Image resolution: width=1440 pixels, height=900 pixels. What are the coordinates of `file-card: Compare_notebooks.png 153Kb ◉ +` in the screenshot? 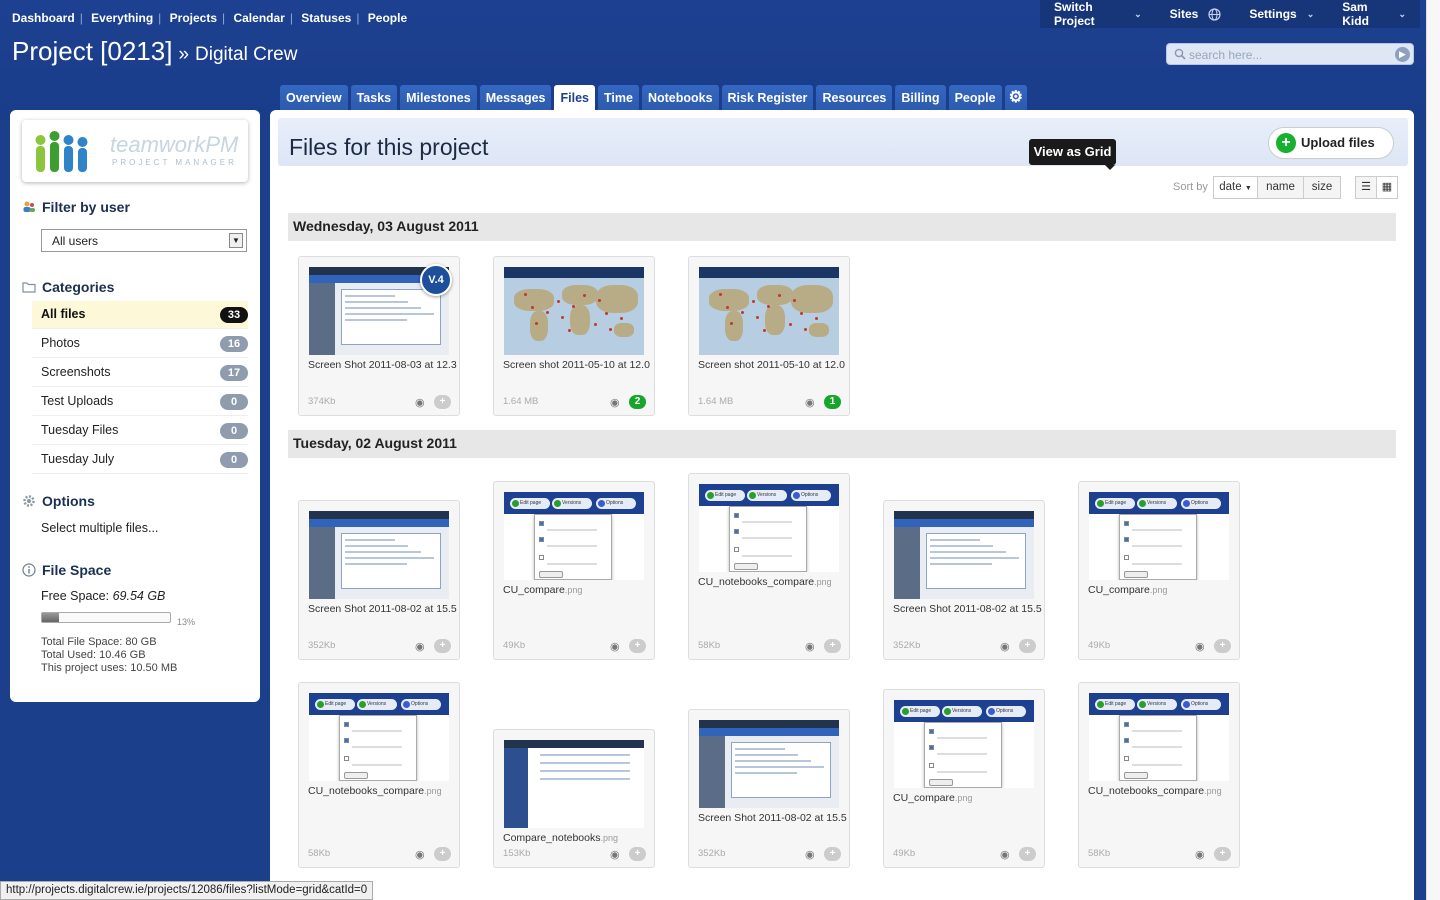 It's located at (574, 798).